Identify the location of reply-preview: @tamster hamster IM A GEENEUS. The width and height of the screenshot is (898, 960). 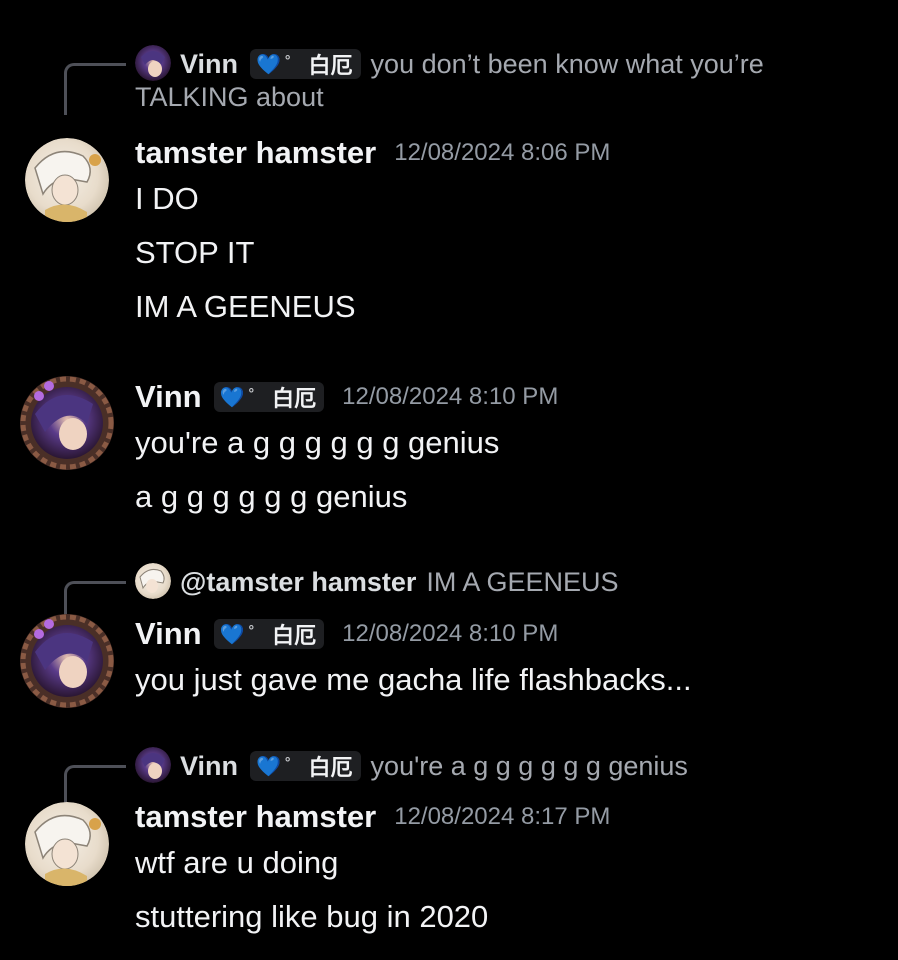
(376, 582).